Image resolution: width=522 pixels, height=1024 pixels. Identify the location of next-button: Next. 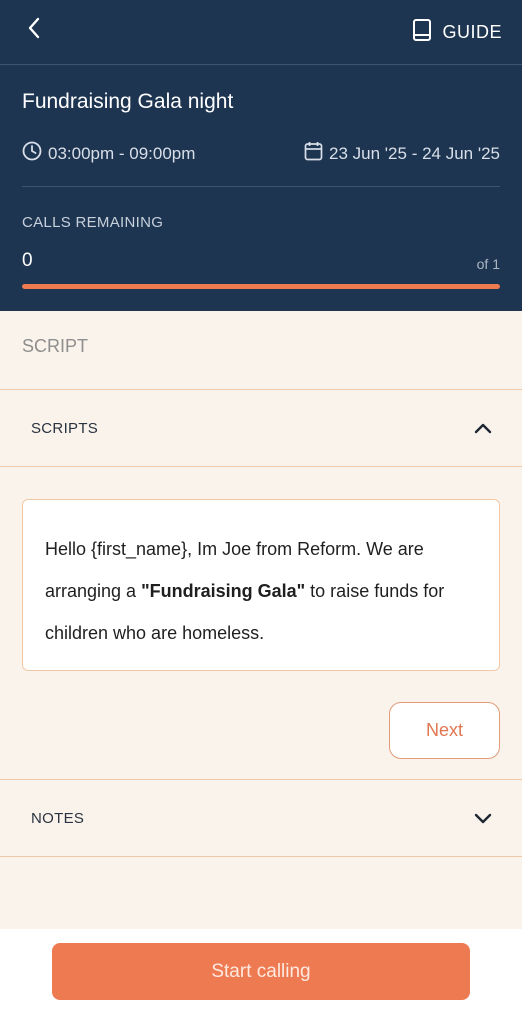
(444, 730).